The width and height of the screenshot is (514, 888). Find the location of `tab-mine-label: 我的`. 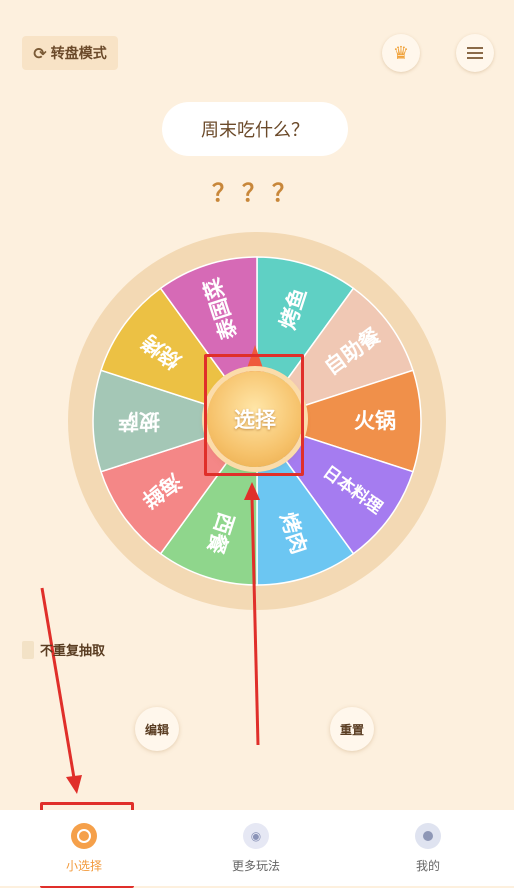

tab-mine-label: 我的 is located at coordinates (427, 865).